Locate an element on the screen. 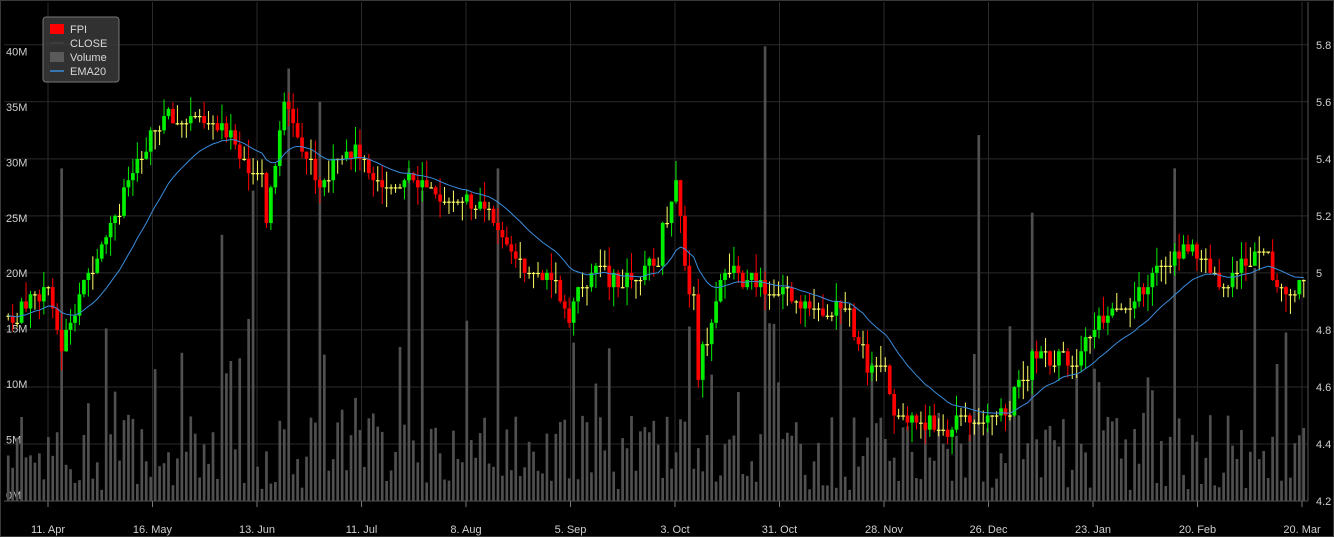 This screenshot has width=1334, height=537. volume-tick-label: 5M is located at coordinates (13, 441).